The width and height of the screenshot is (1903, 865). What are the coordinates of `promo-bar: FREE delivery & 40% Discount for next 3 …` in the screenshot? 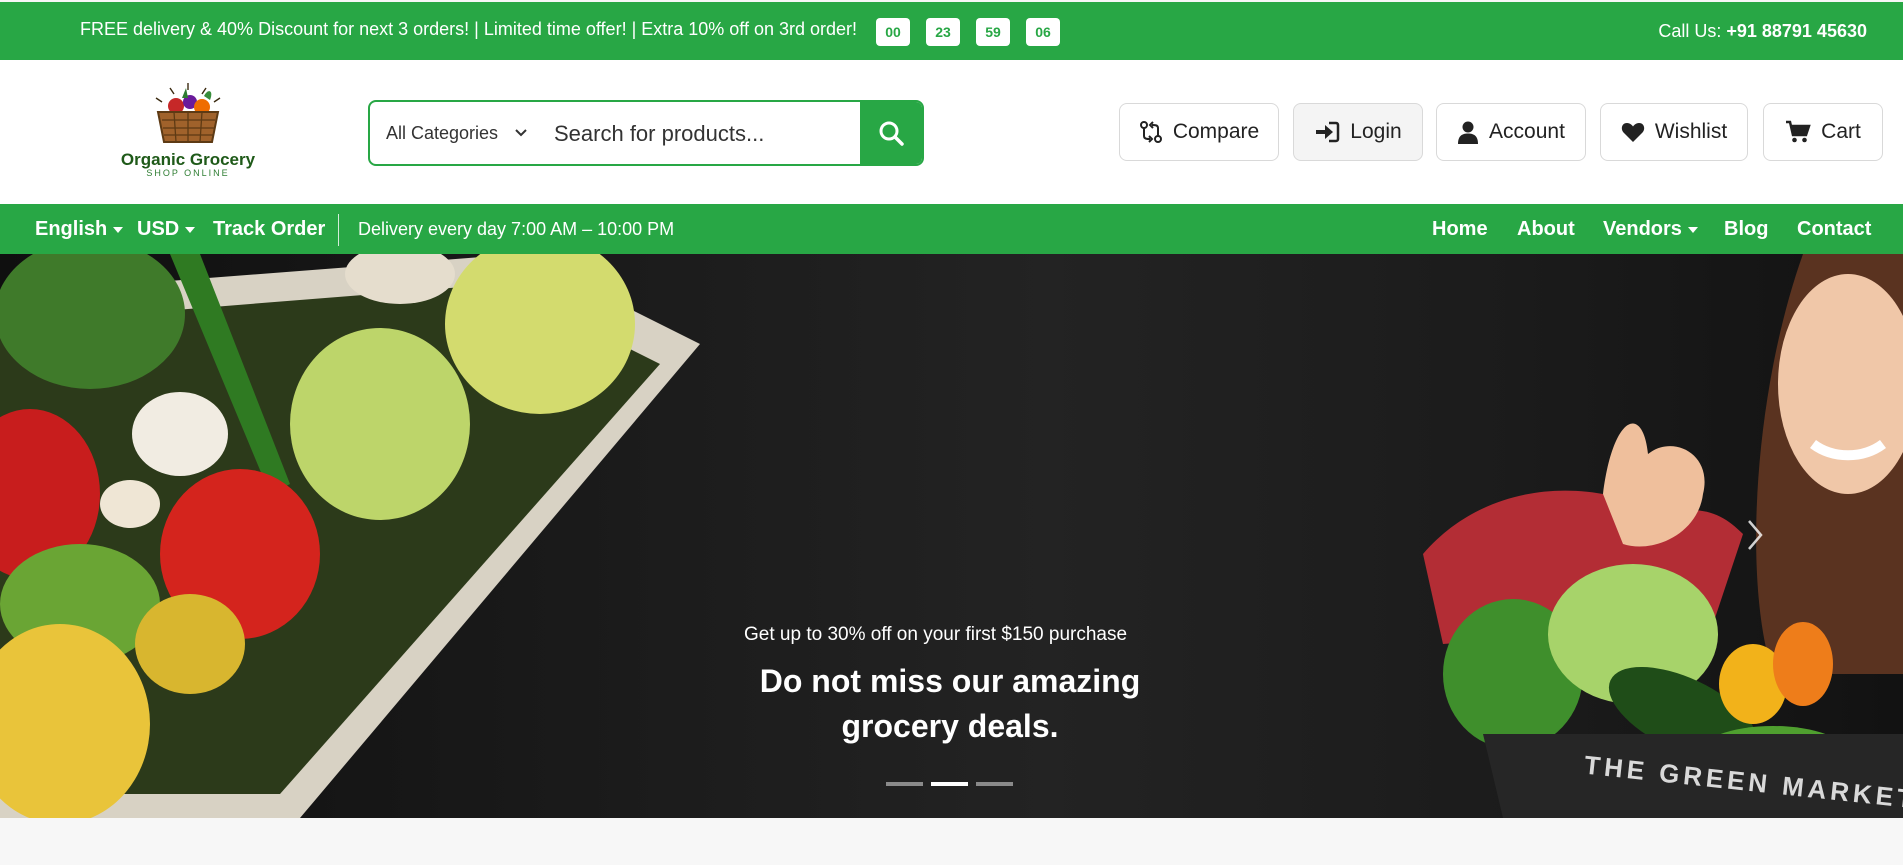 It's located at (951, 31).